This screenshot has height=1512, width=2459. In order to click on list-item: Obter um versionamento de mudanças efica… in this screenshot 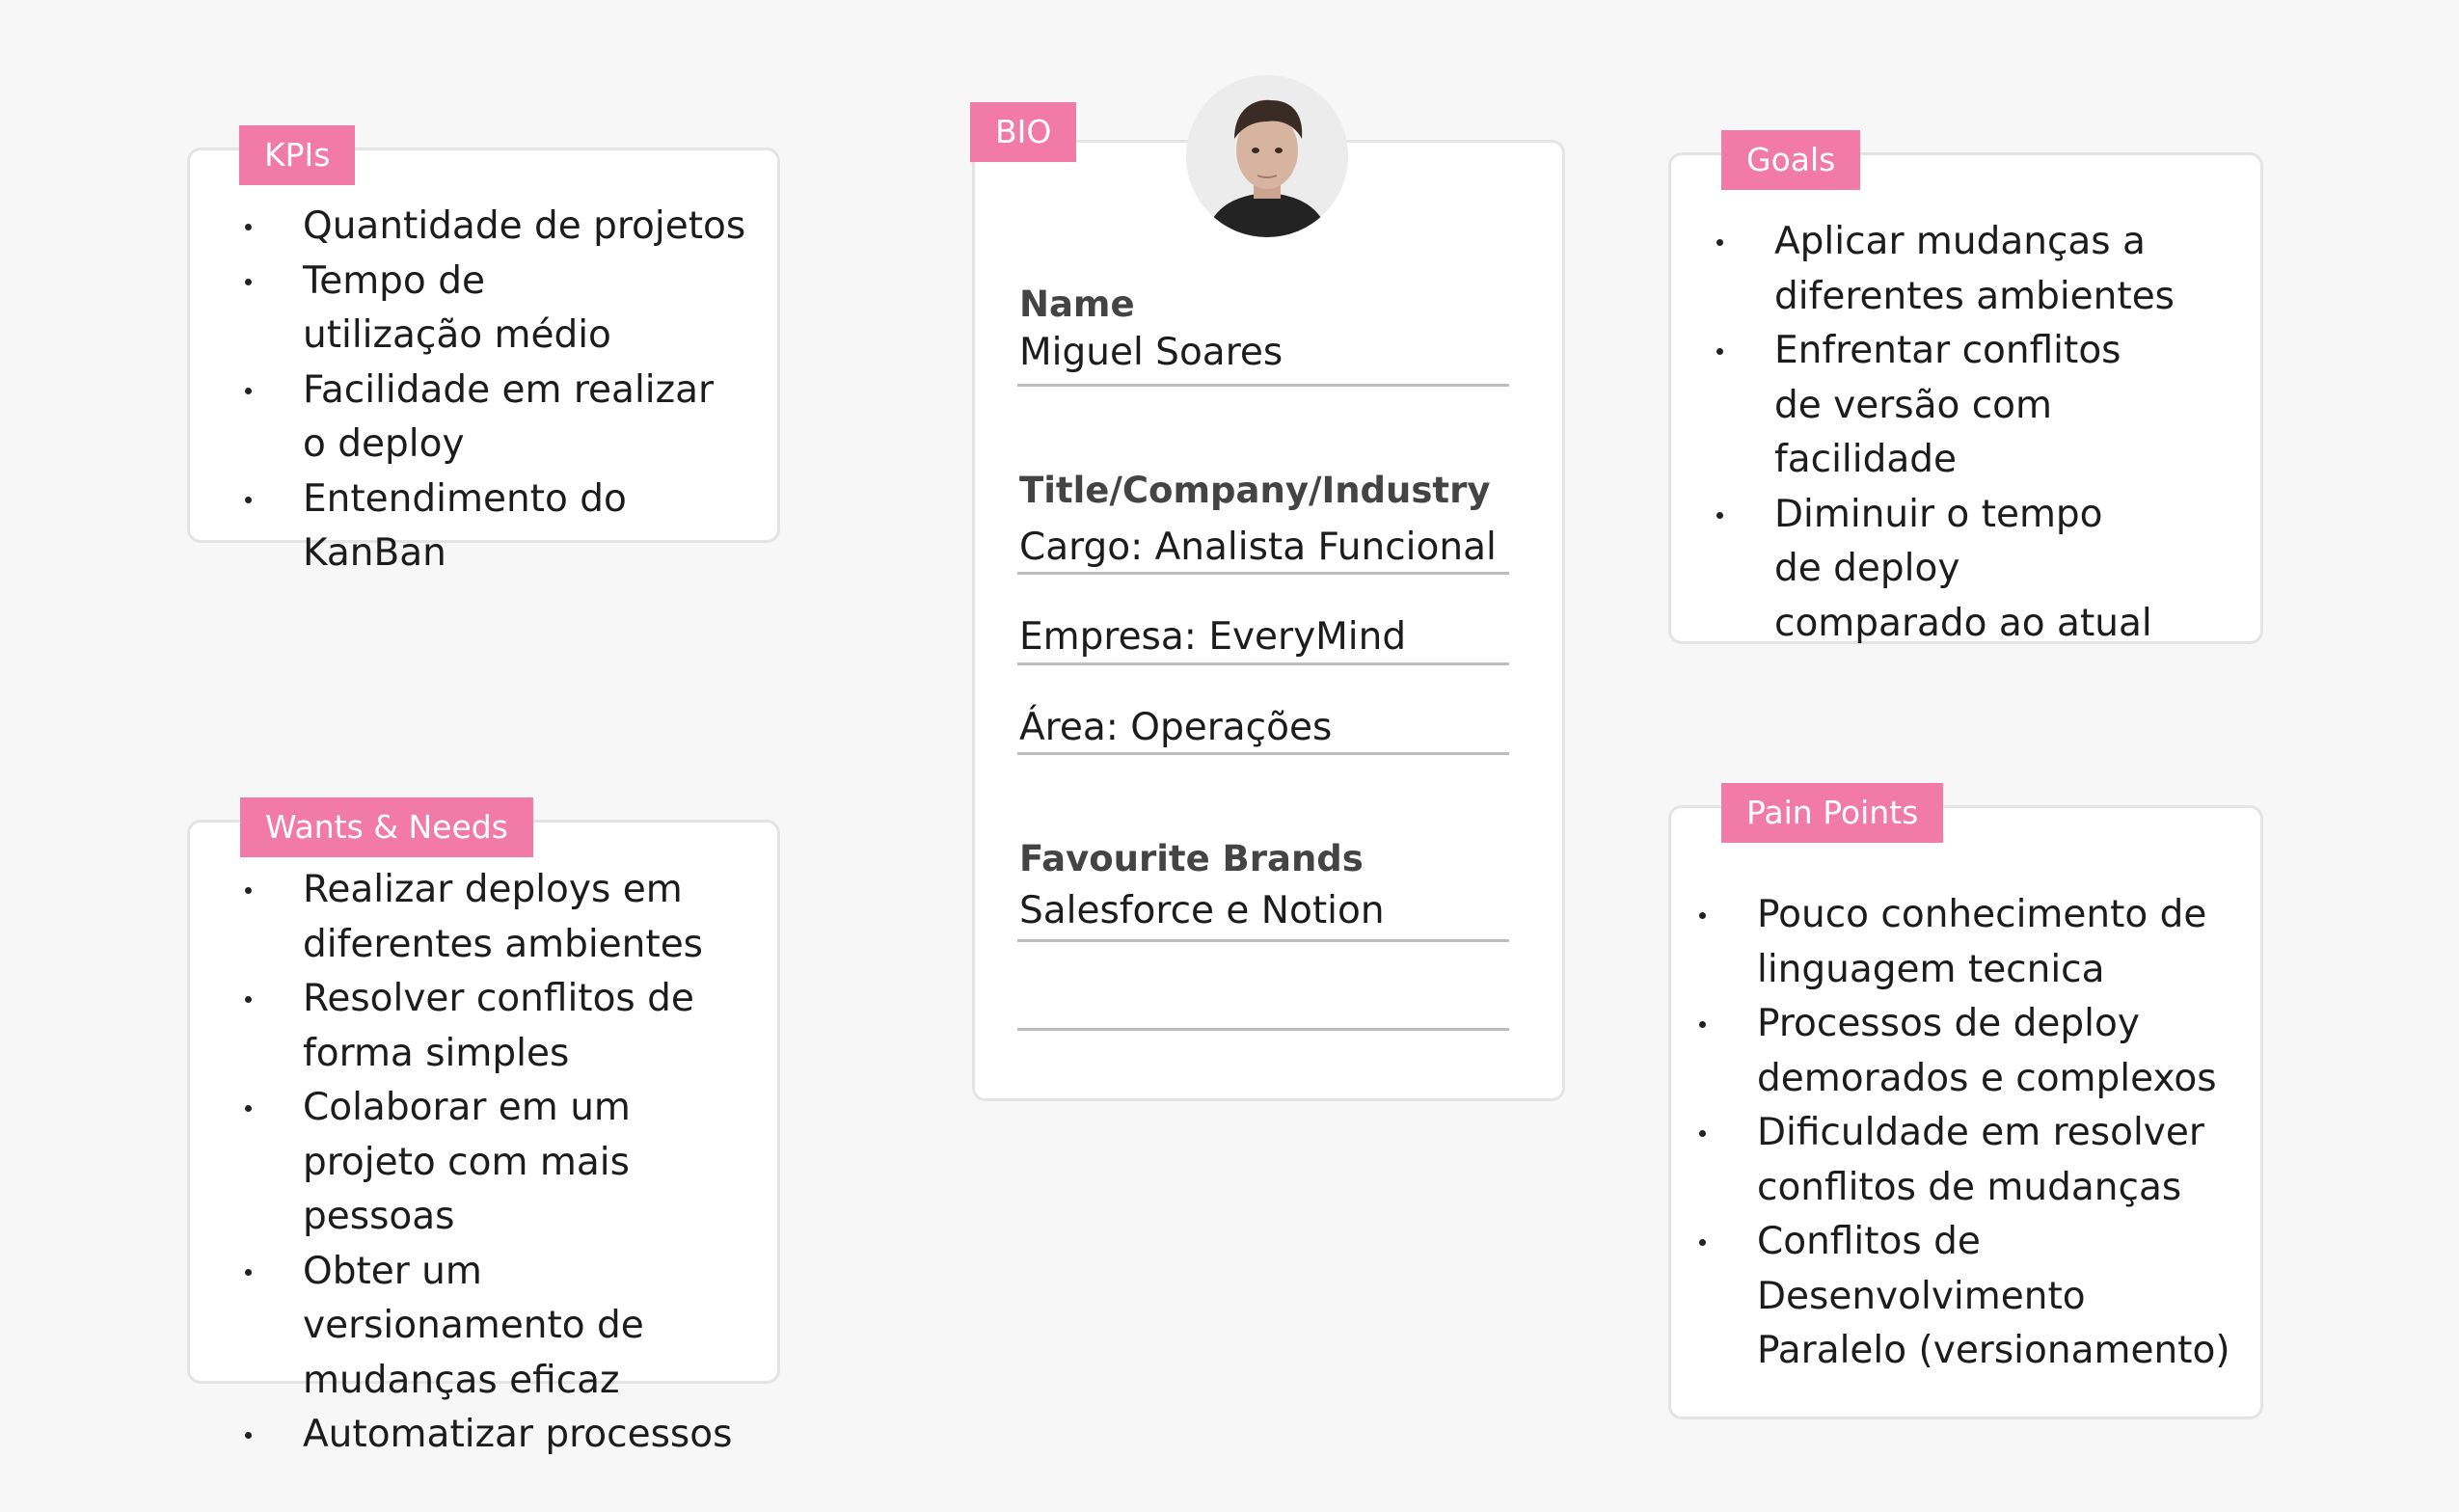, I will do `click(486, 1327)`.